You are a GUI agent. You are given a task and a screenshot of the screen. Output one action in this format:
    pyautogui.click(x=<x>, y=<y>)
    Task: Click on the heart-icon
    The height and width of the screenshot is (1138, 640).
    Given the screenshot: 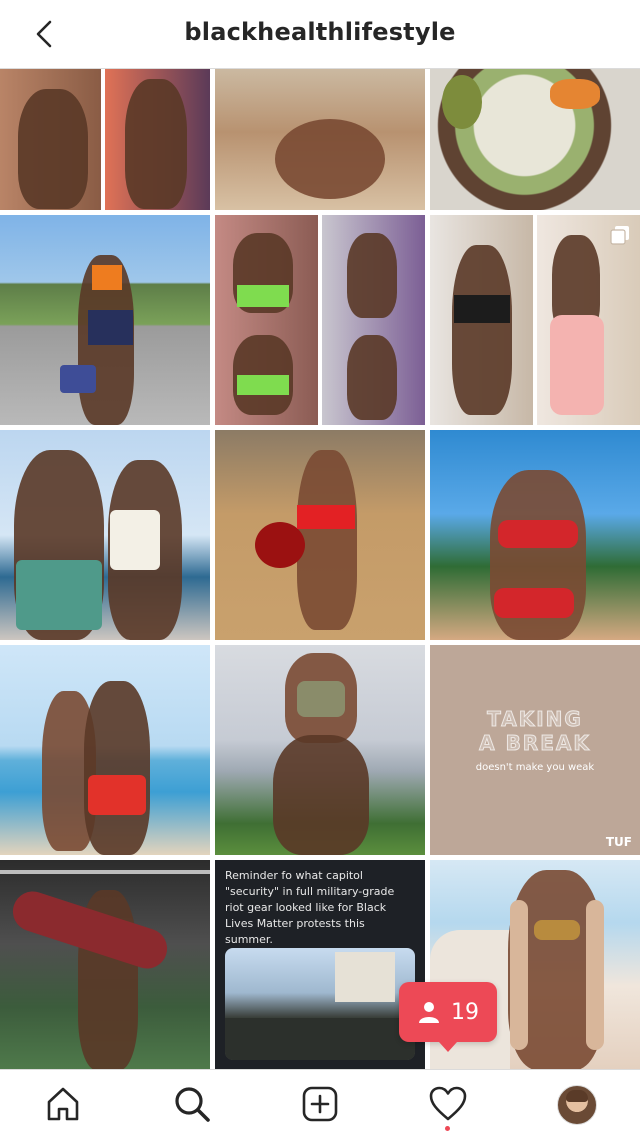 What is the action you would take?
    pyautogui.click(x=448, y=1103)
    